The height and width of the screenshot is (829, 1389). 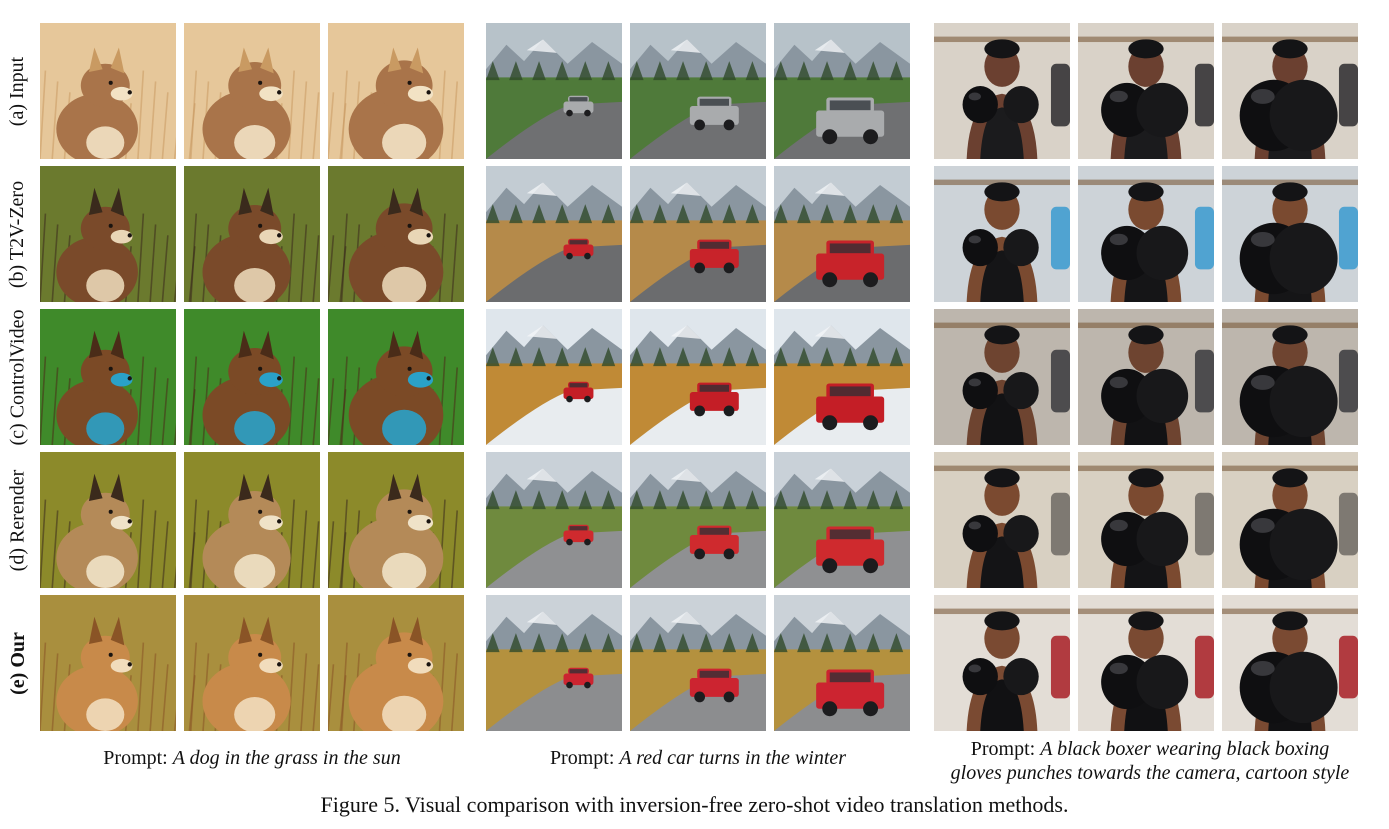 What do you see at coordinates (17, 377) in the screenshot?
I see `row-label: (c) ControlVideo` at bounding box center [17, 377].